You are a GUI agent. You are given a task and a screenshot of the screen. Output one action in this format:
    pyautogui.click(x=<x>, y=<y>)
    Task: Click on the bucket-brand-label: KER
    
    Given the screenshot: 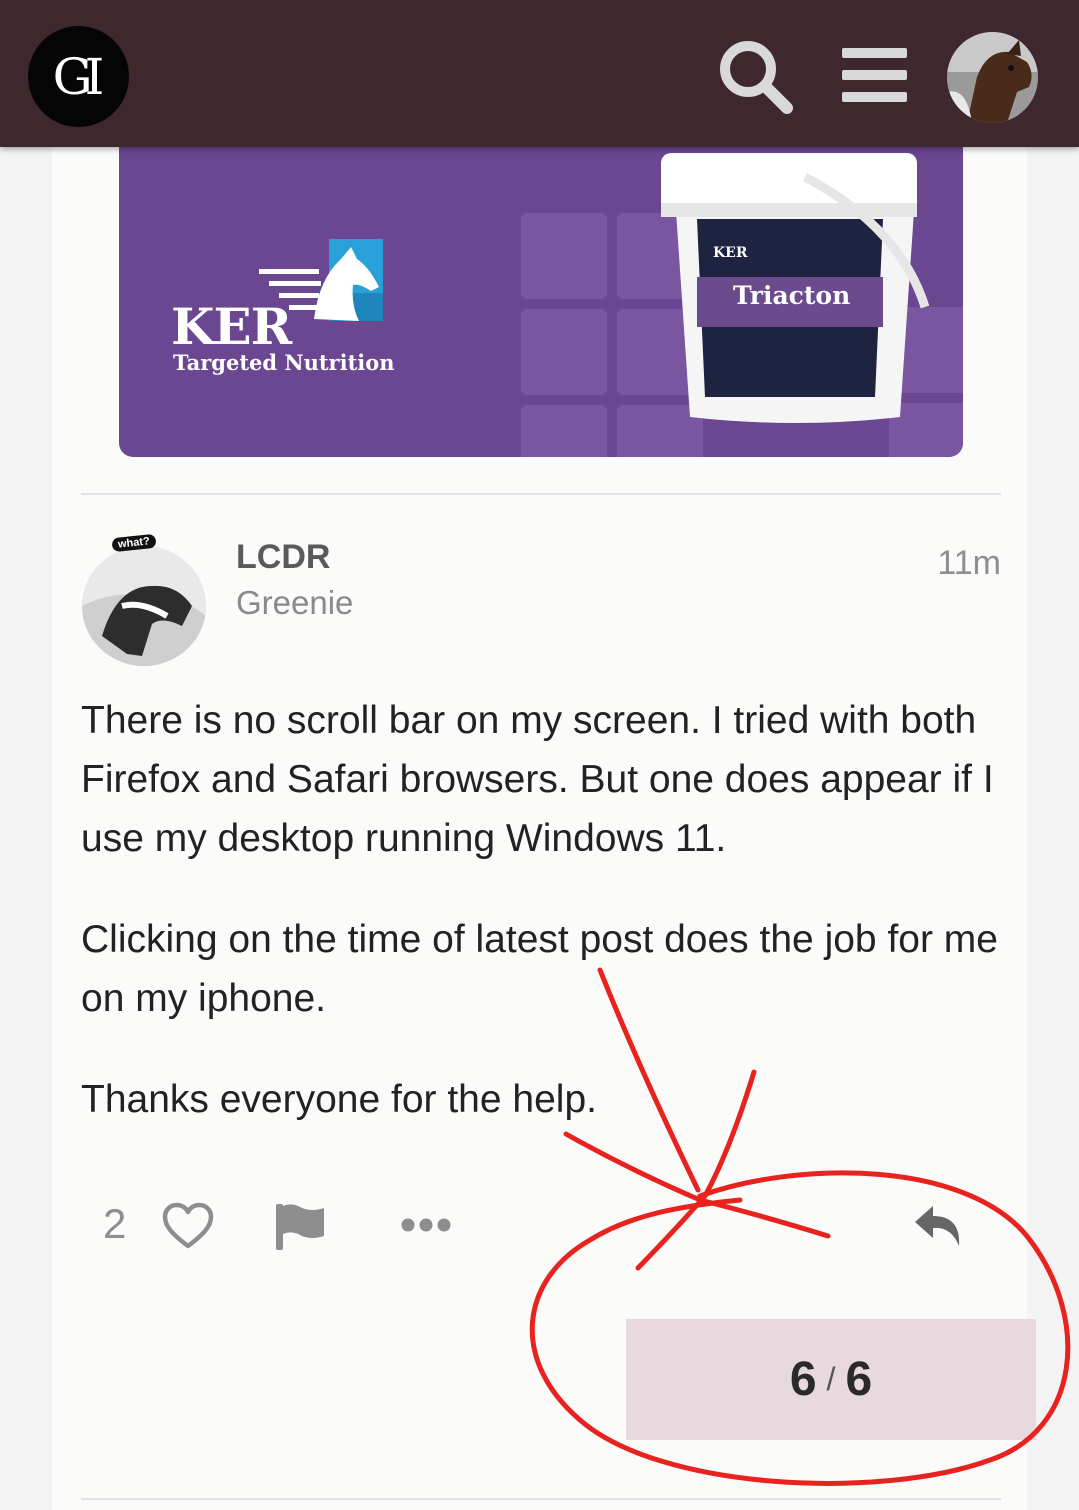 What is the action you would take?
    pyautogui.click(x=730, y=253)
    